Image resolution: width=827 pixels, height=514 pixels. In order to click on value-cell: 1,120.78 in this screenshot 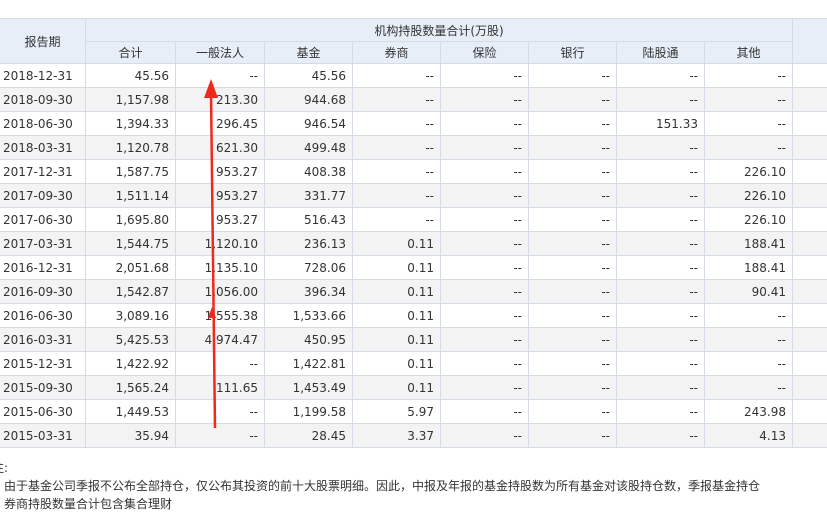, I will do `click(130, 147)`.